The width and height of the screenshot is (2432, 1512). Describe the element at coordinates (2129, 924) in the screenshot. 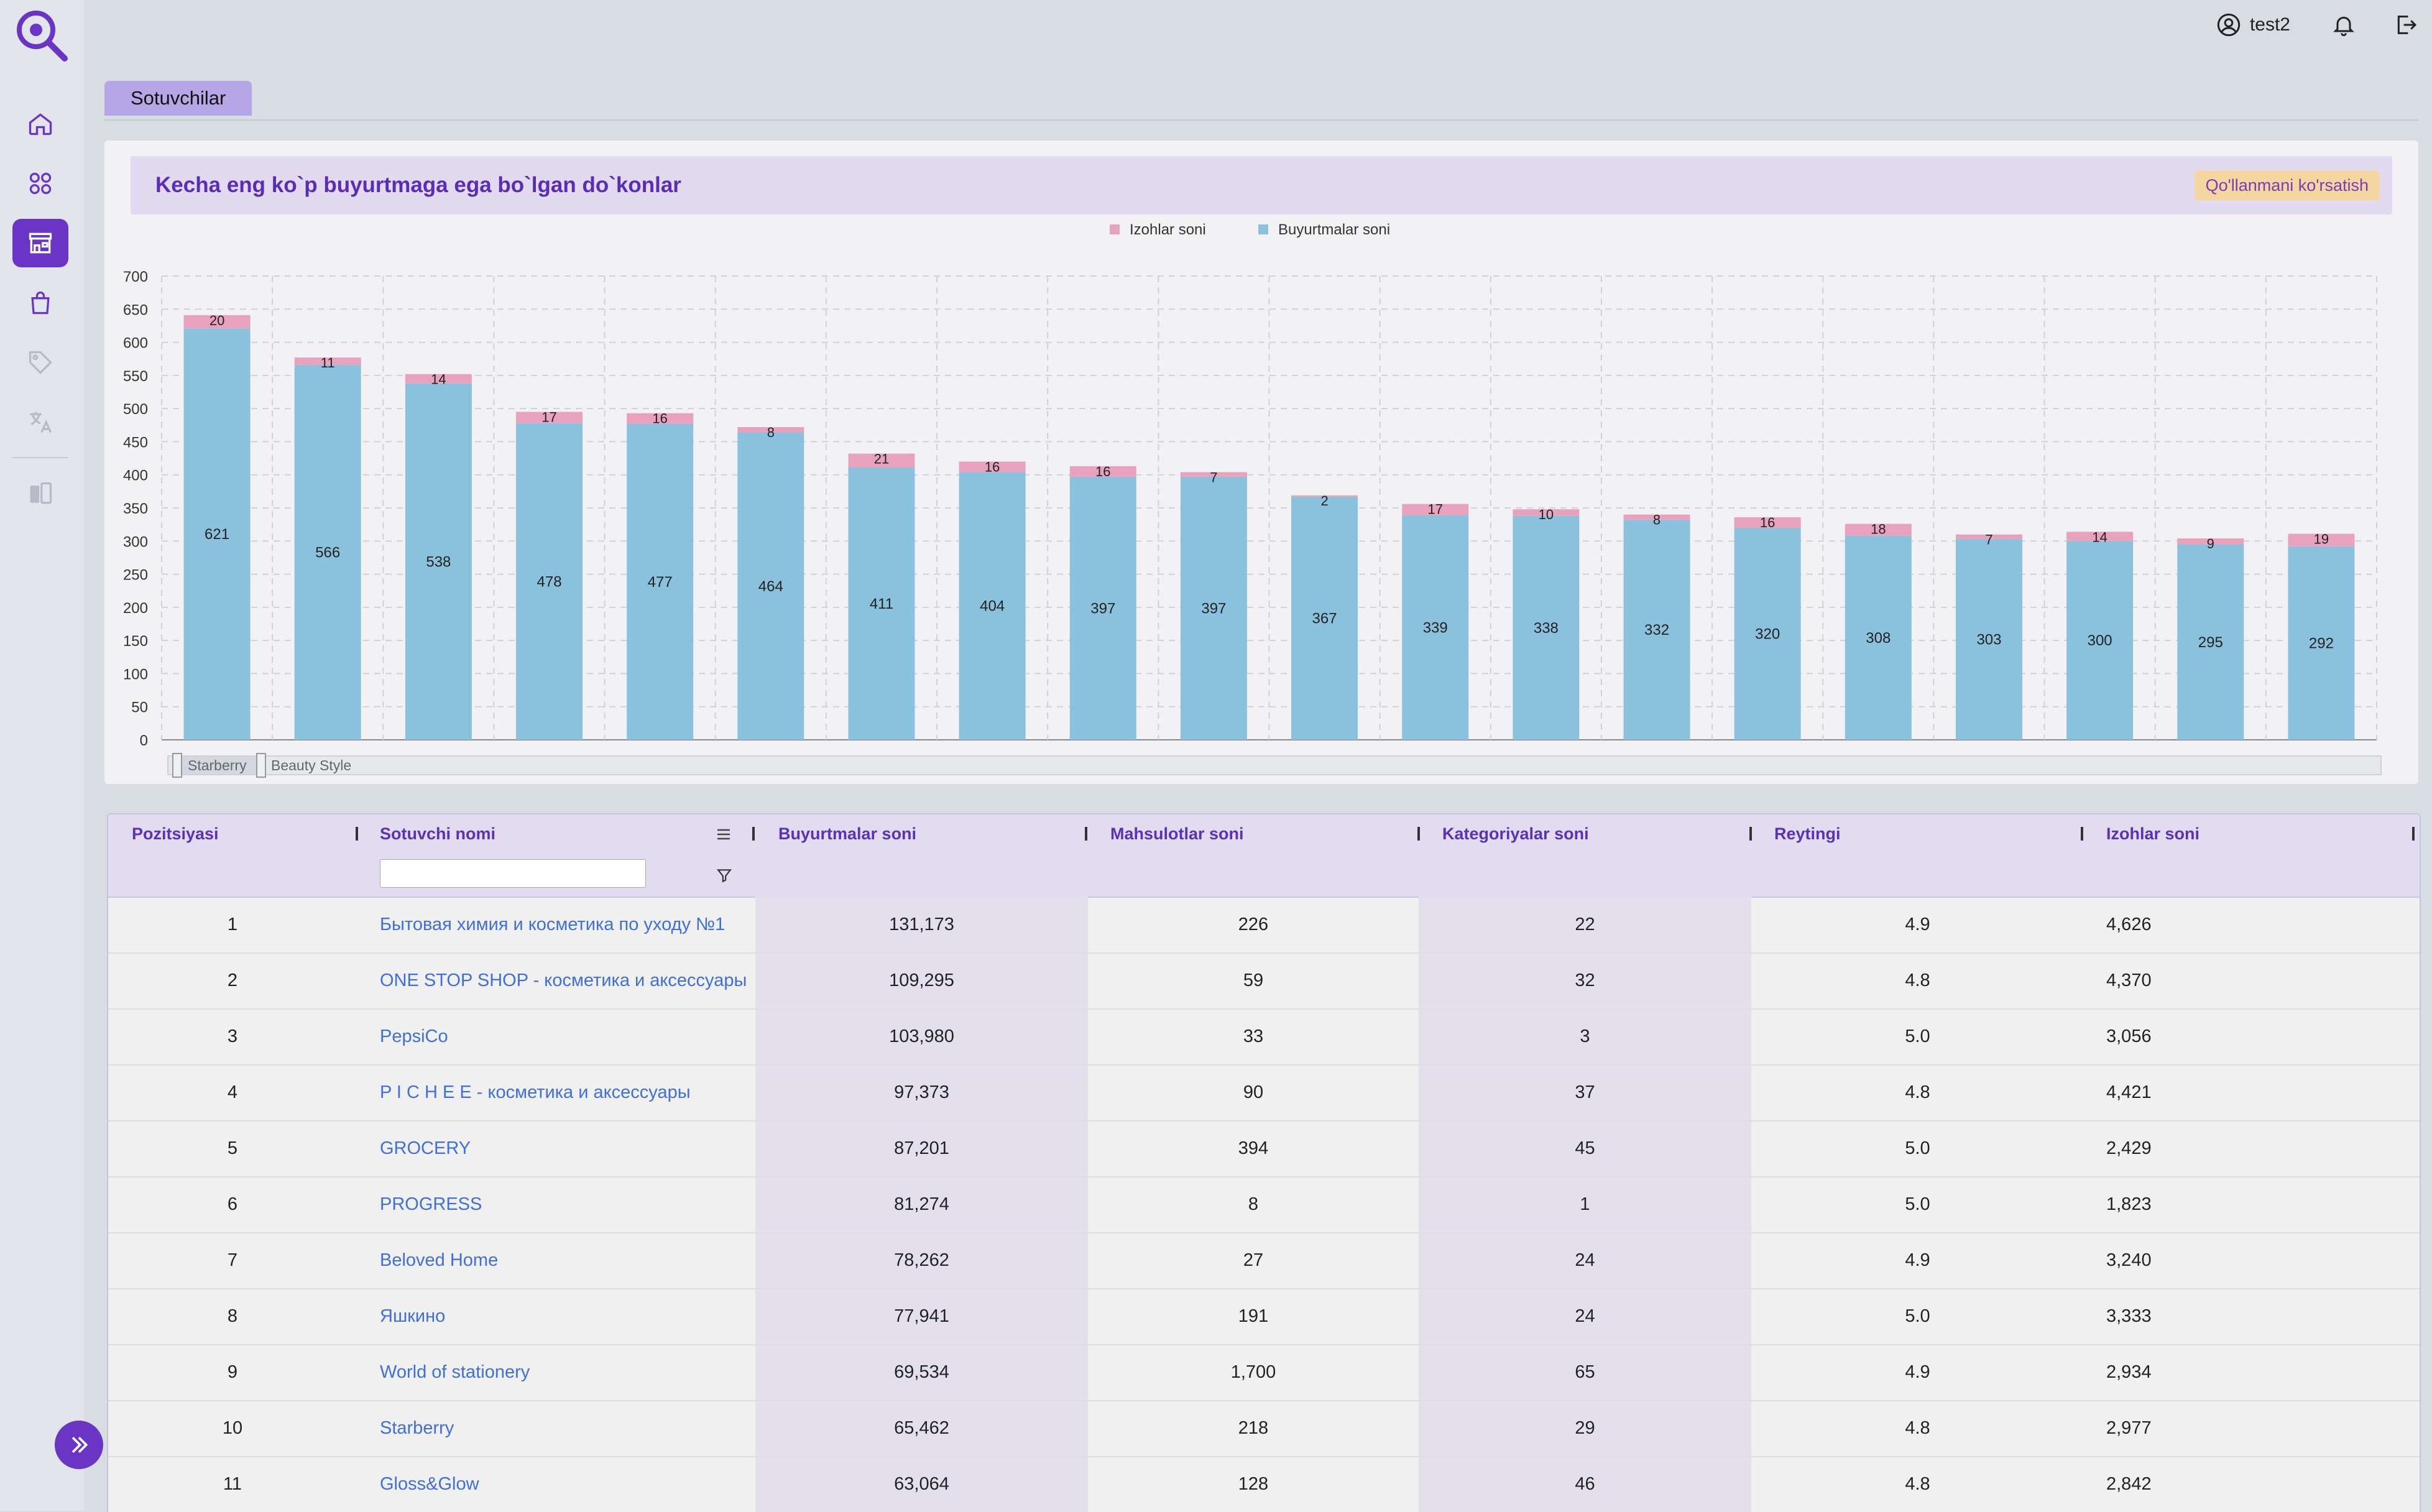

I see `cell-reviews: 4,626` at that location.